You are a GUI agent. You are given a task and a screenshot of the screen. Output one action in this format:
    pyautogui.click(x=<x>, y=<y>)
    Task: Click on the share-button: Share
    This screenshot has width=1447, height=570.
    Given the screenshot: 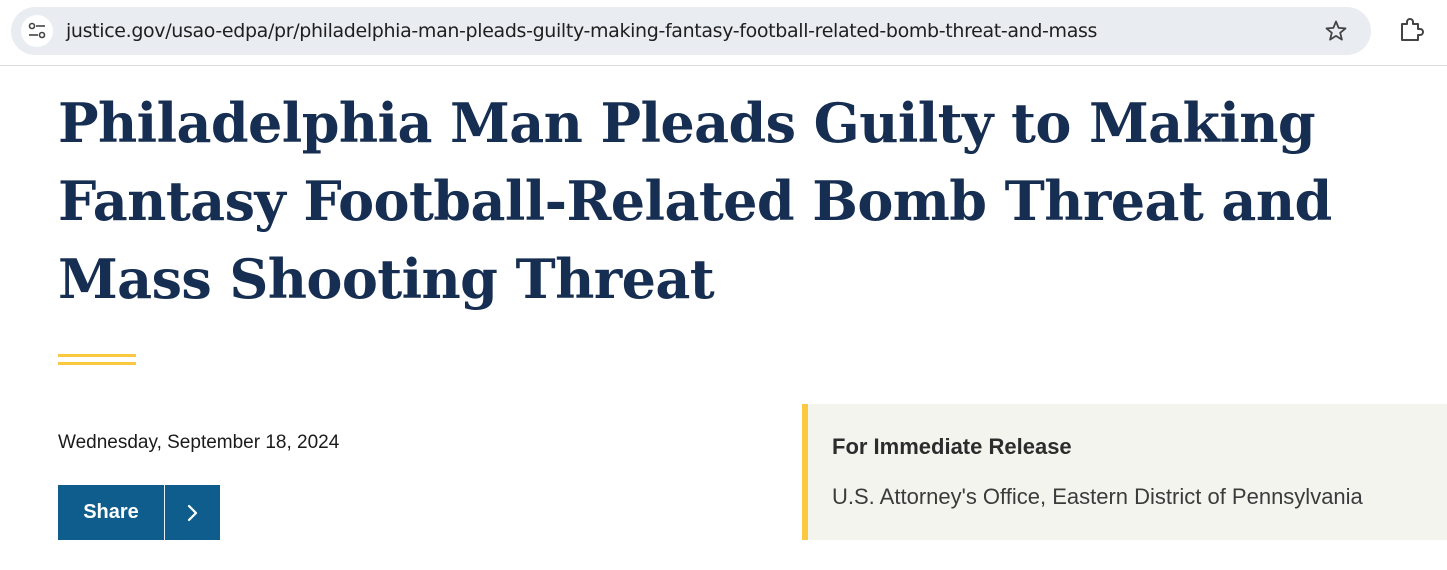 What is the action you would take?
    pyautogui.click(x=139, y=512)
    